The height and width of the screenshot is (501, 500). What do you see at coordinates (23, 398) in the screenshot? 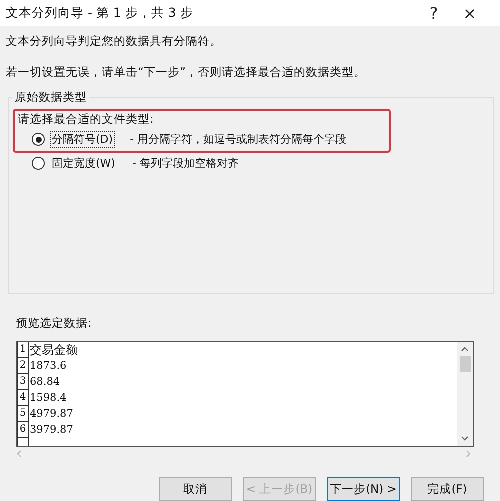
I see `row-number: 4` at bounding box center [23, 398].